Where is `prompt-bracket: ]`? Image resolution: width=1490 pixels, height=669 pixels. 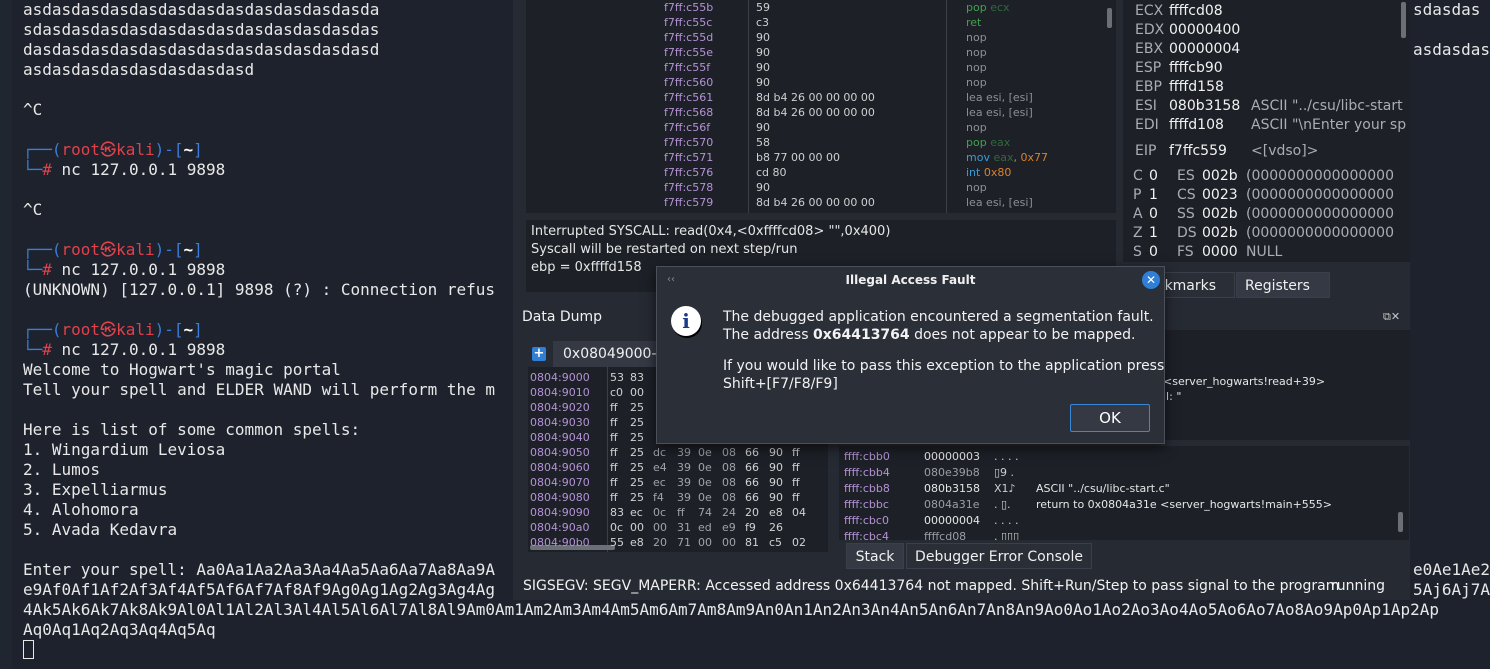 prompt-bracket: ] is located at coordinates (198, 329).